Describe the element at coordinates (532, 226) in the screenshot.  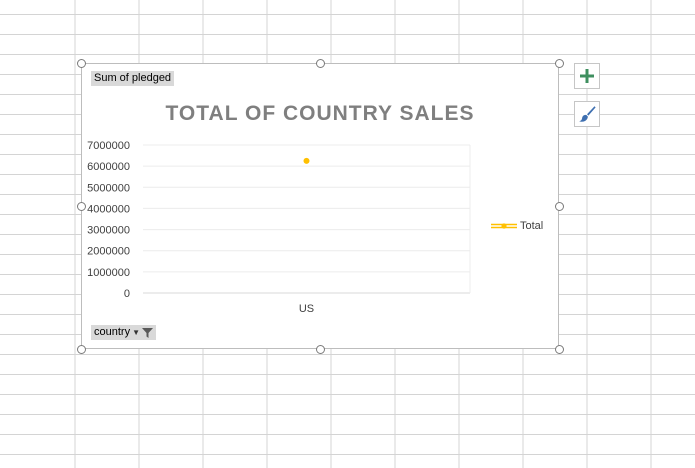
I see `legend-label-total: Total` at that location.